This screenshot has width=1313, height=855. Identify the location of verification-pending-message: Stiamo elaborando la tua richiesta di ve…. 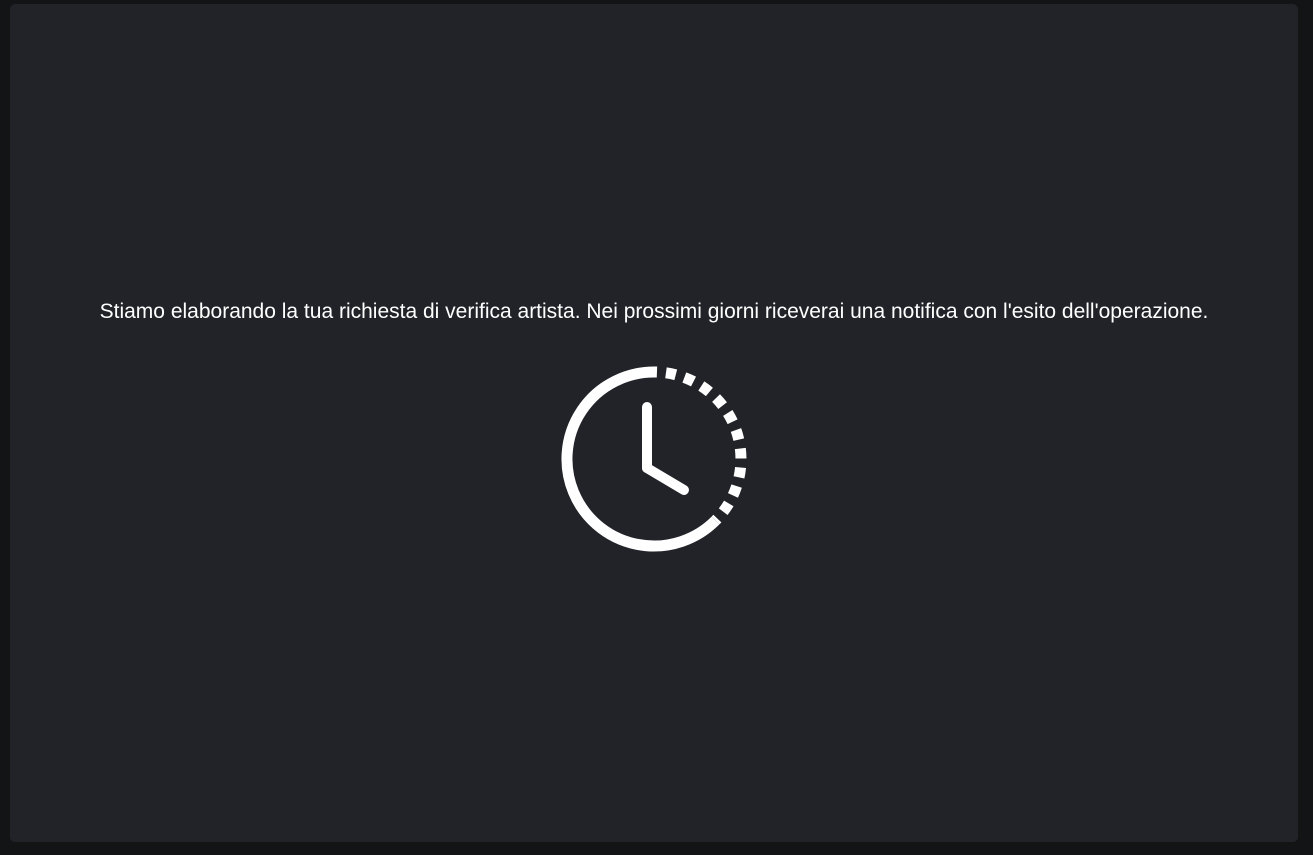
(654, 311).